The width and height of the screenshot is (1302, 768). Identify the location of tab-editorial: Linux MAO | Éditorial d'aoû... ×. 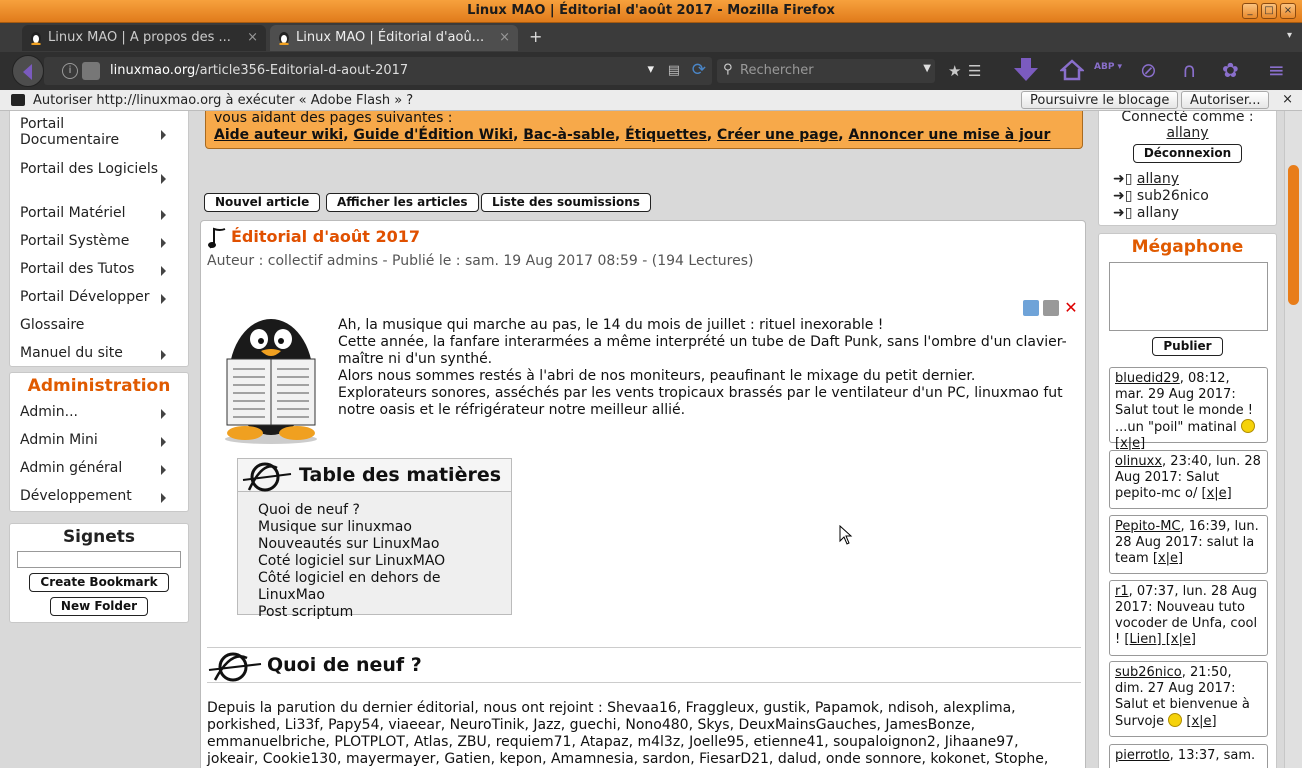
(394, 38).